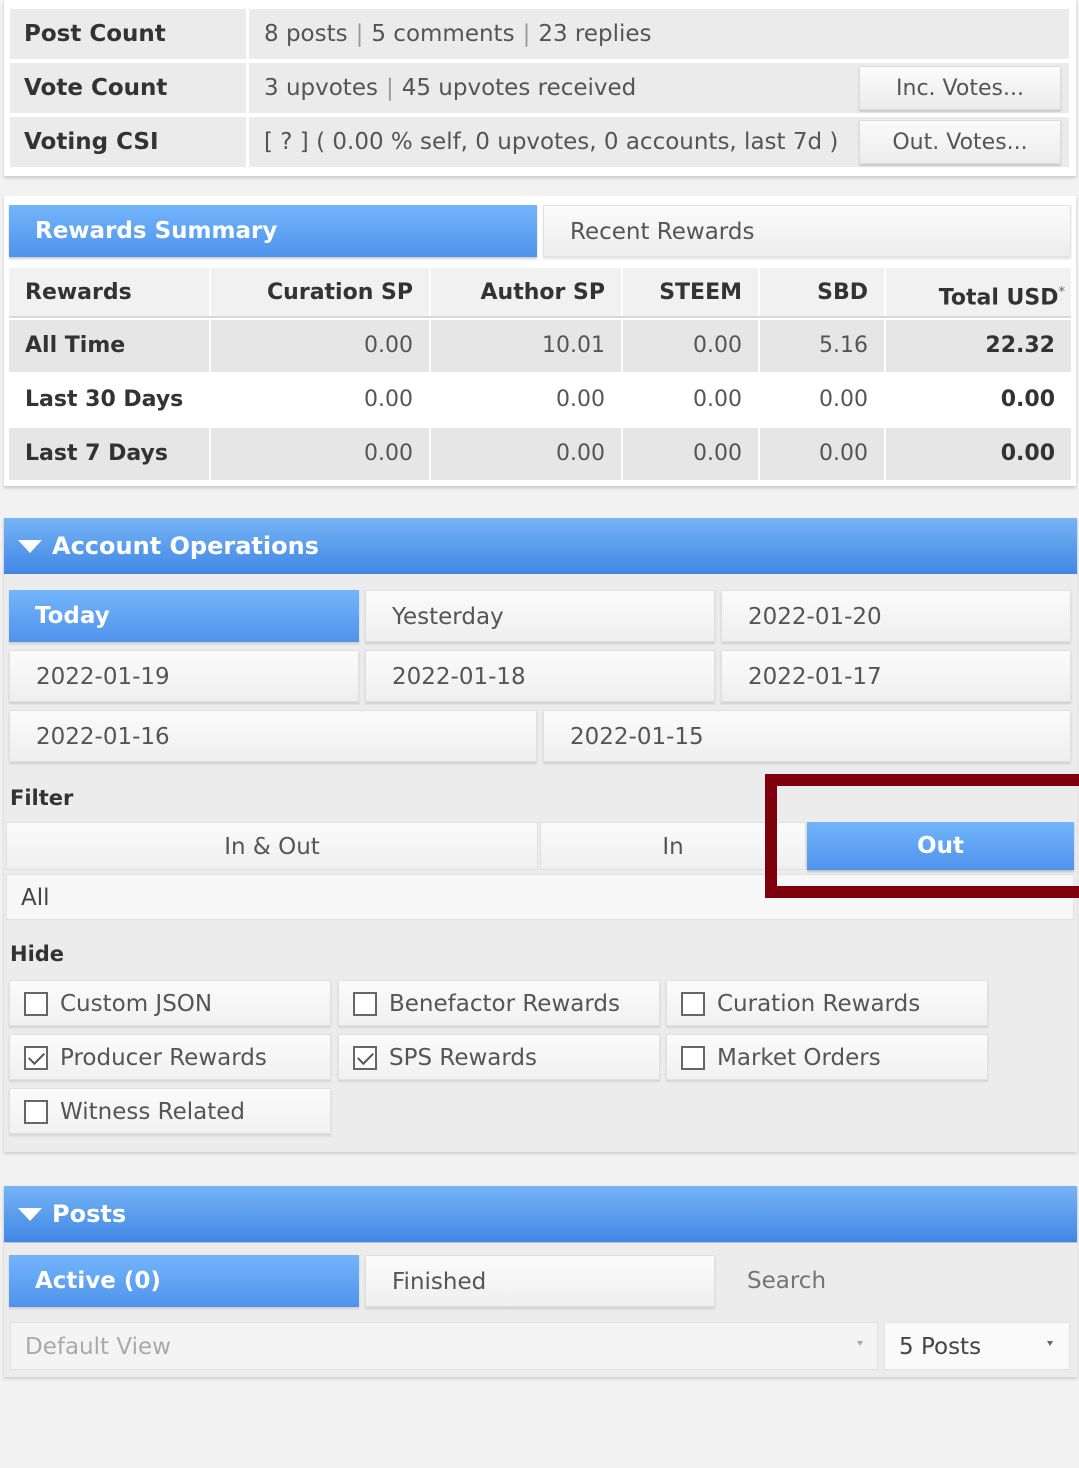 The image size is (1079, 1468). I want to click on posts-header: Posts, so click(540, 1214).